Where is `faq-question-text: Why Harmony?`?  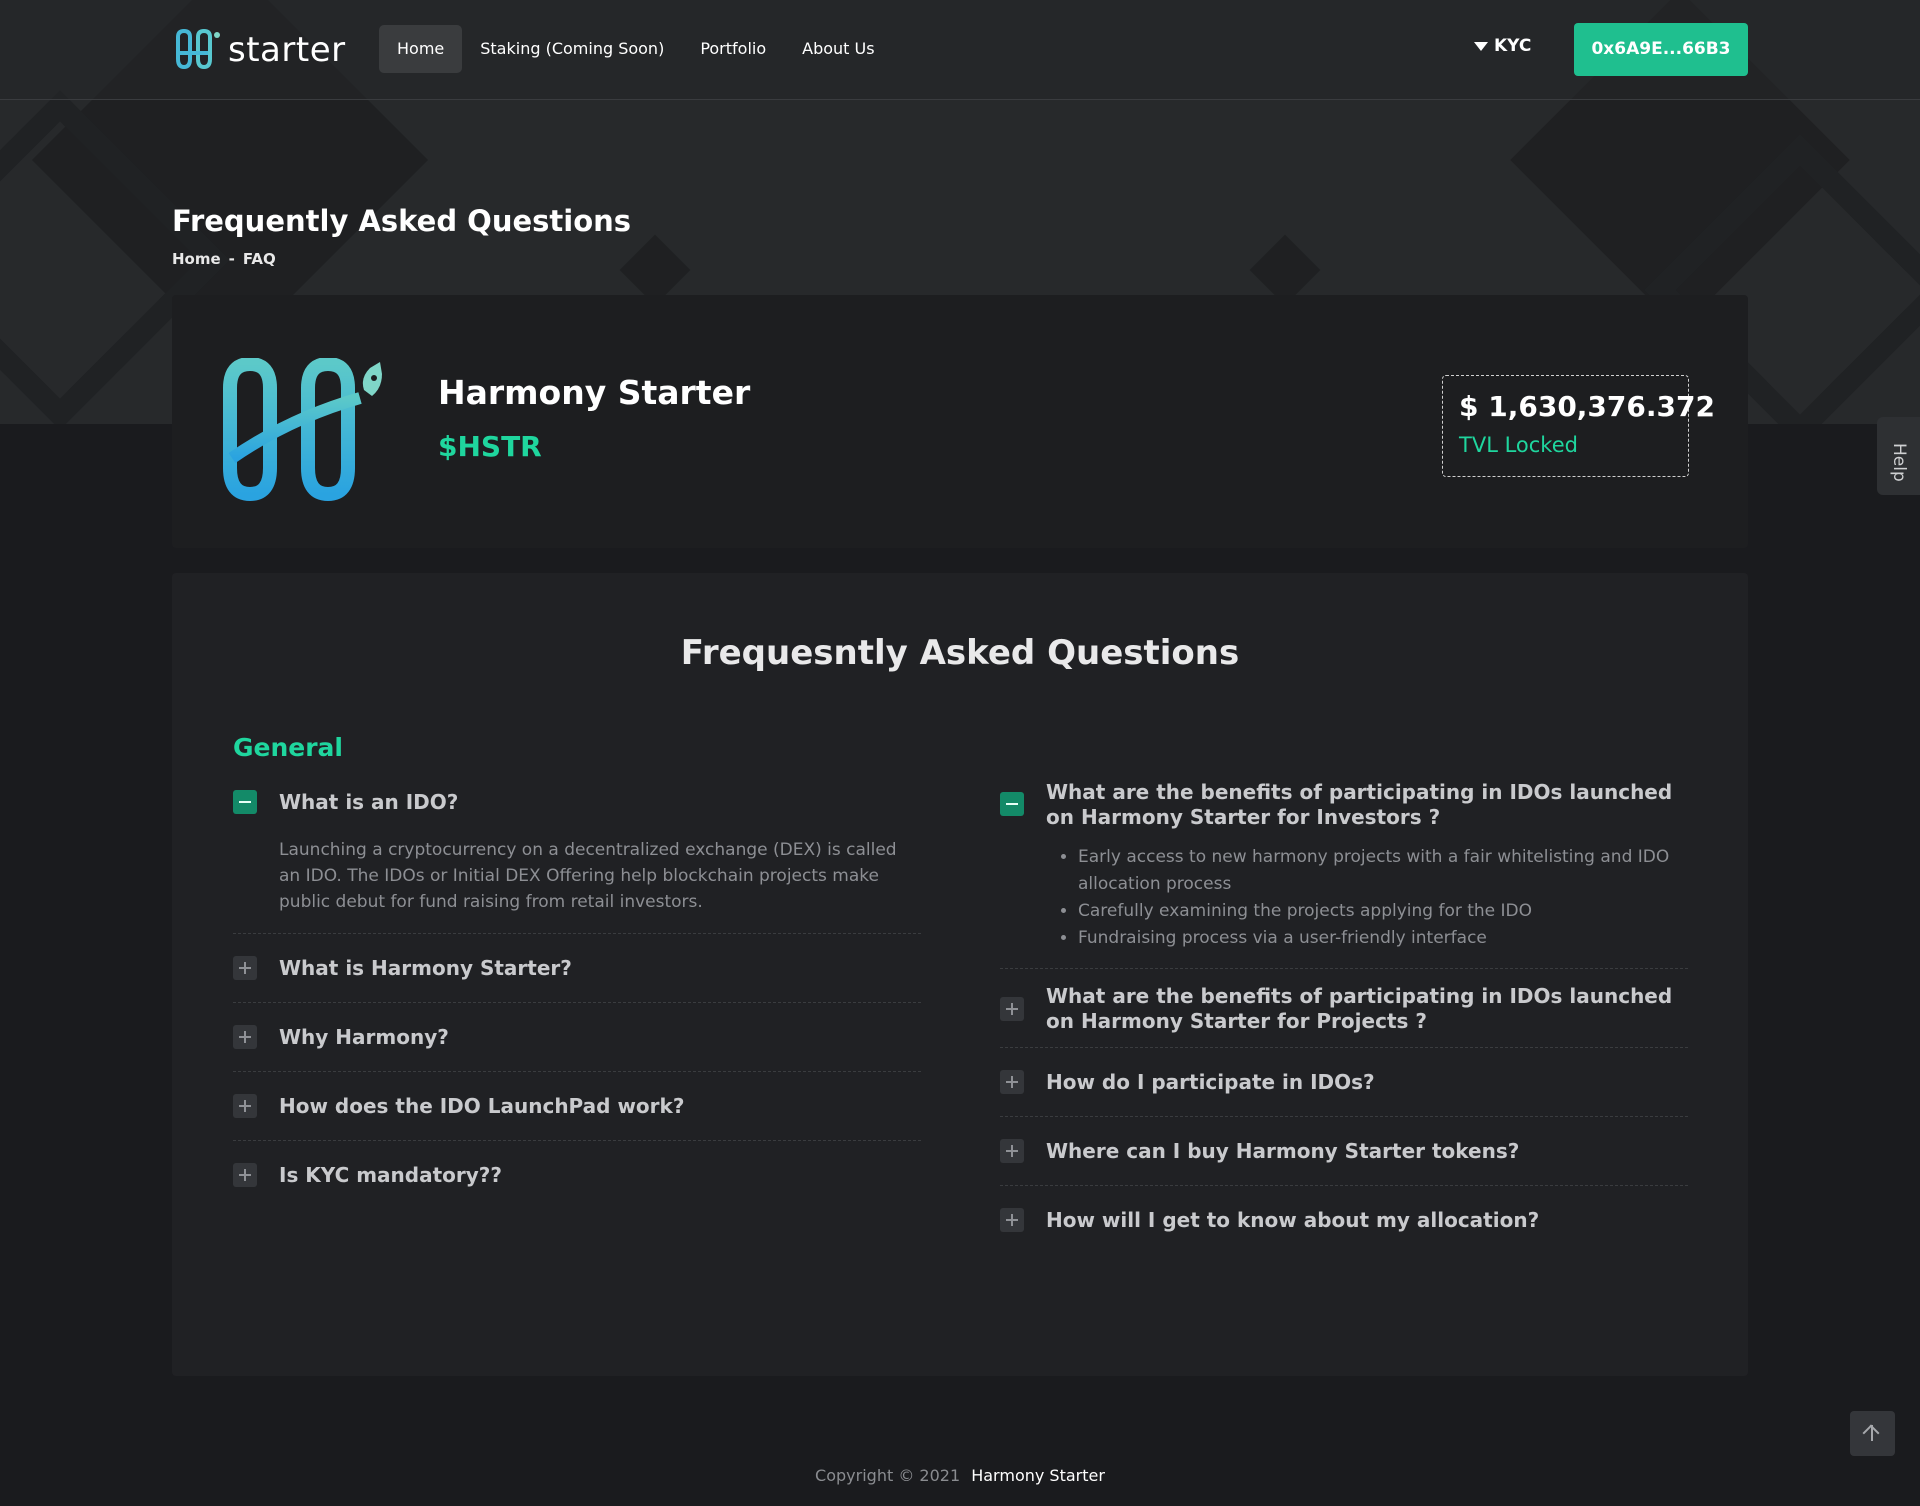
faq-question-text: Why Harmony? is located at coordinates (364, 1037).